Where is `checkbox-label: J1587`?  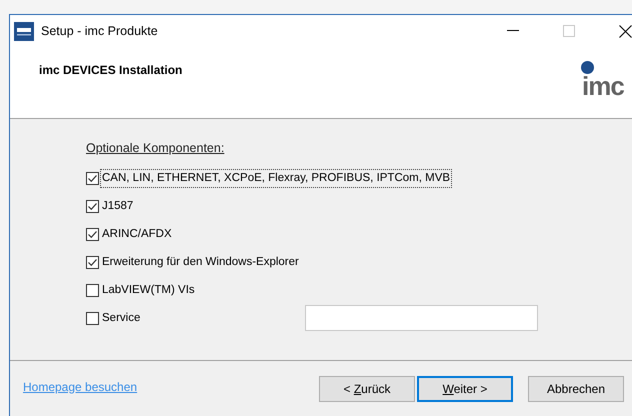 checkbox-label: J1587 is located at coordinates (118, 206).